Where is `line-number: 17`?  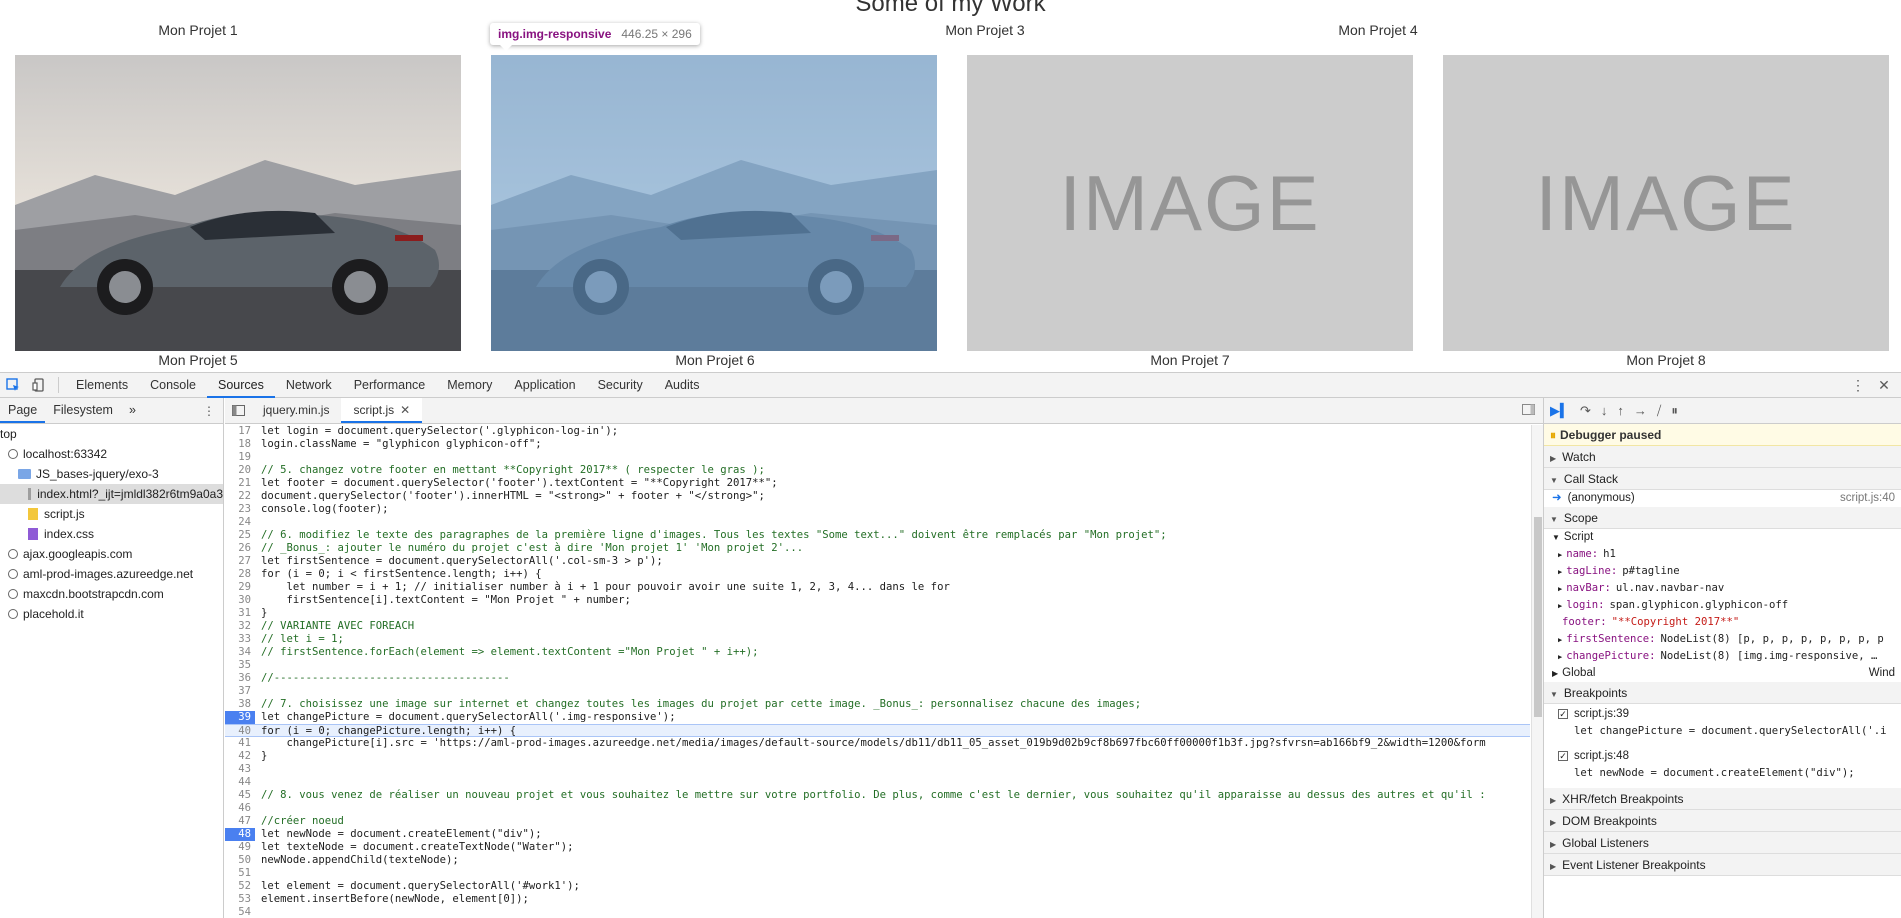 line-number: 17 is located at coordinates (240, 431).